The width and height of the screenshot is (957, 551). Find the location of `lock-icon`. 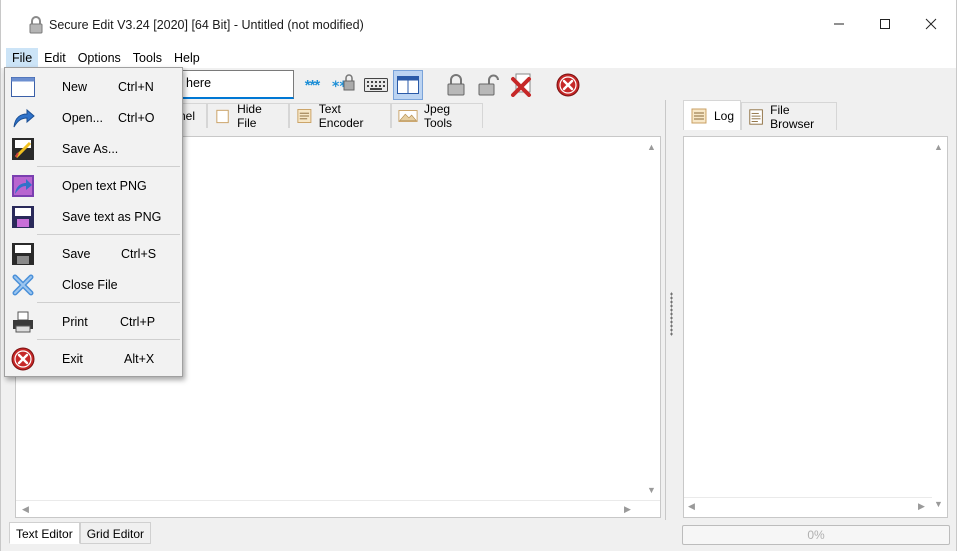

lock-icon is located at coordinates (36, 25).